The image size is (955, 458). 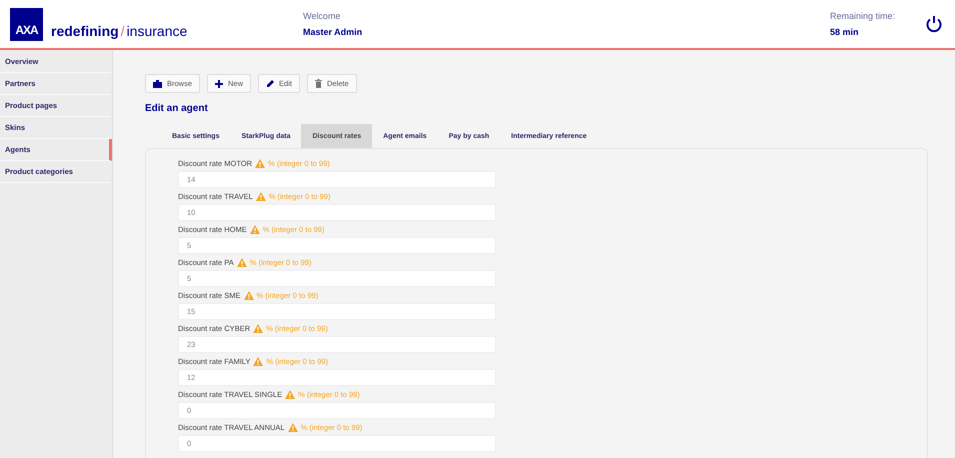 What do you see at coordinates (157, 84) in the screenshot?
I see `briefcase-icon` at bounding box center [157, 84].